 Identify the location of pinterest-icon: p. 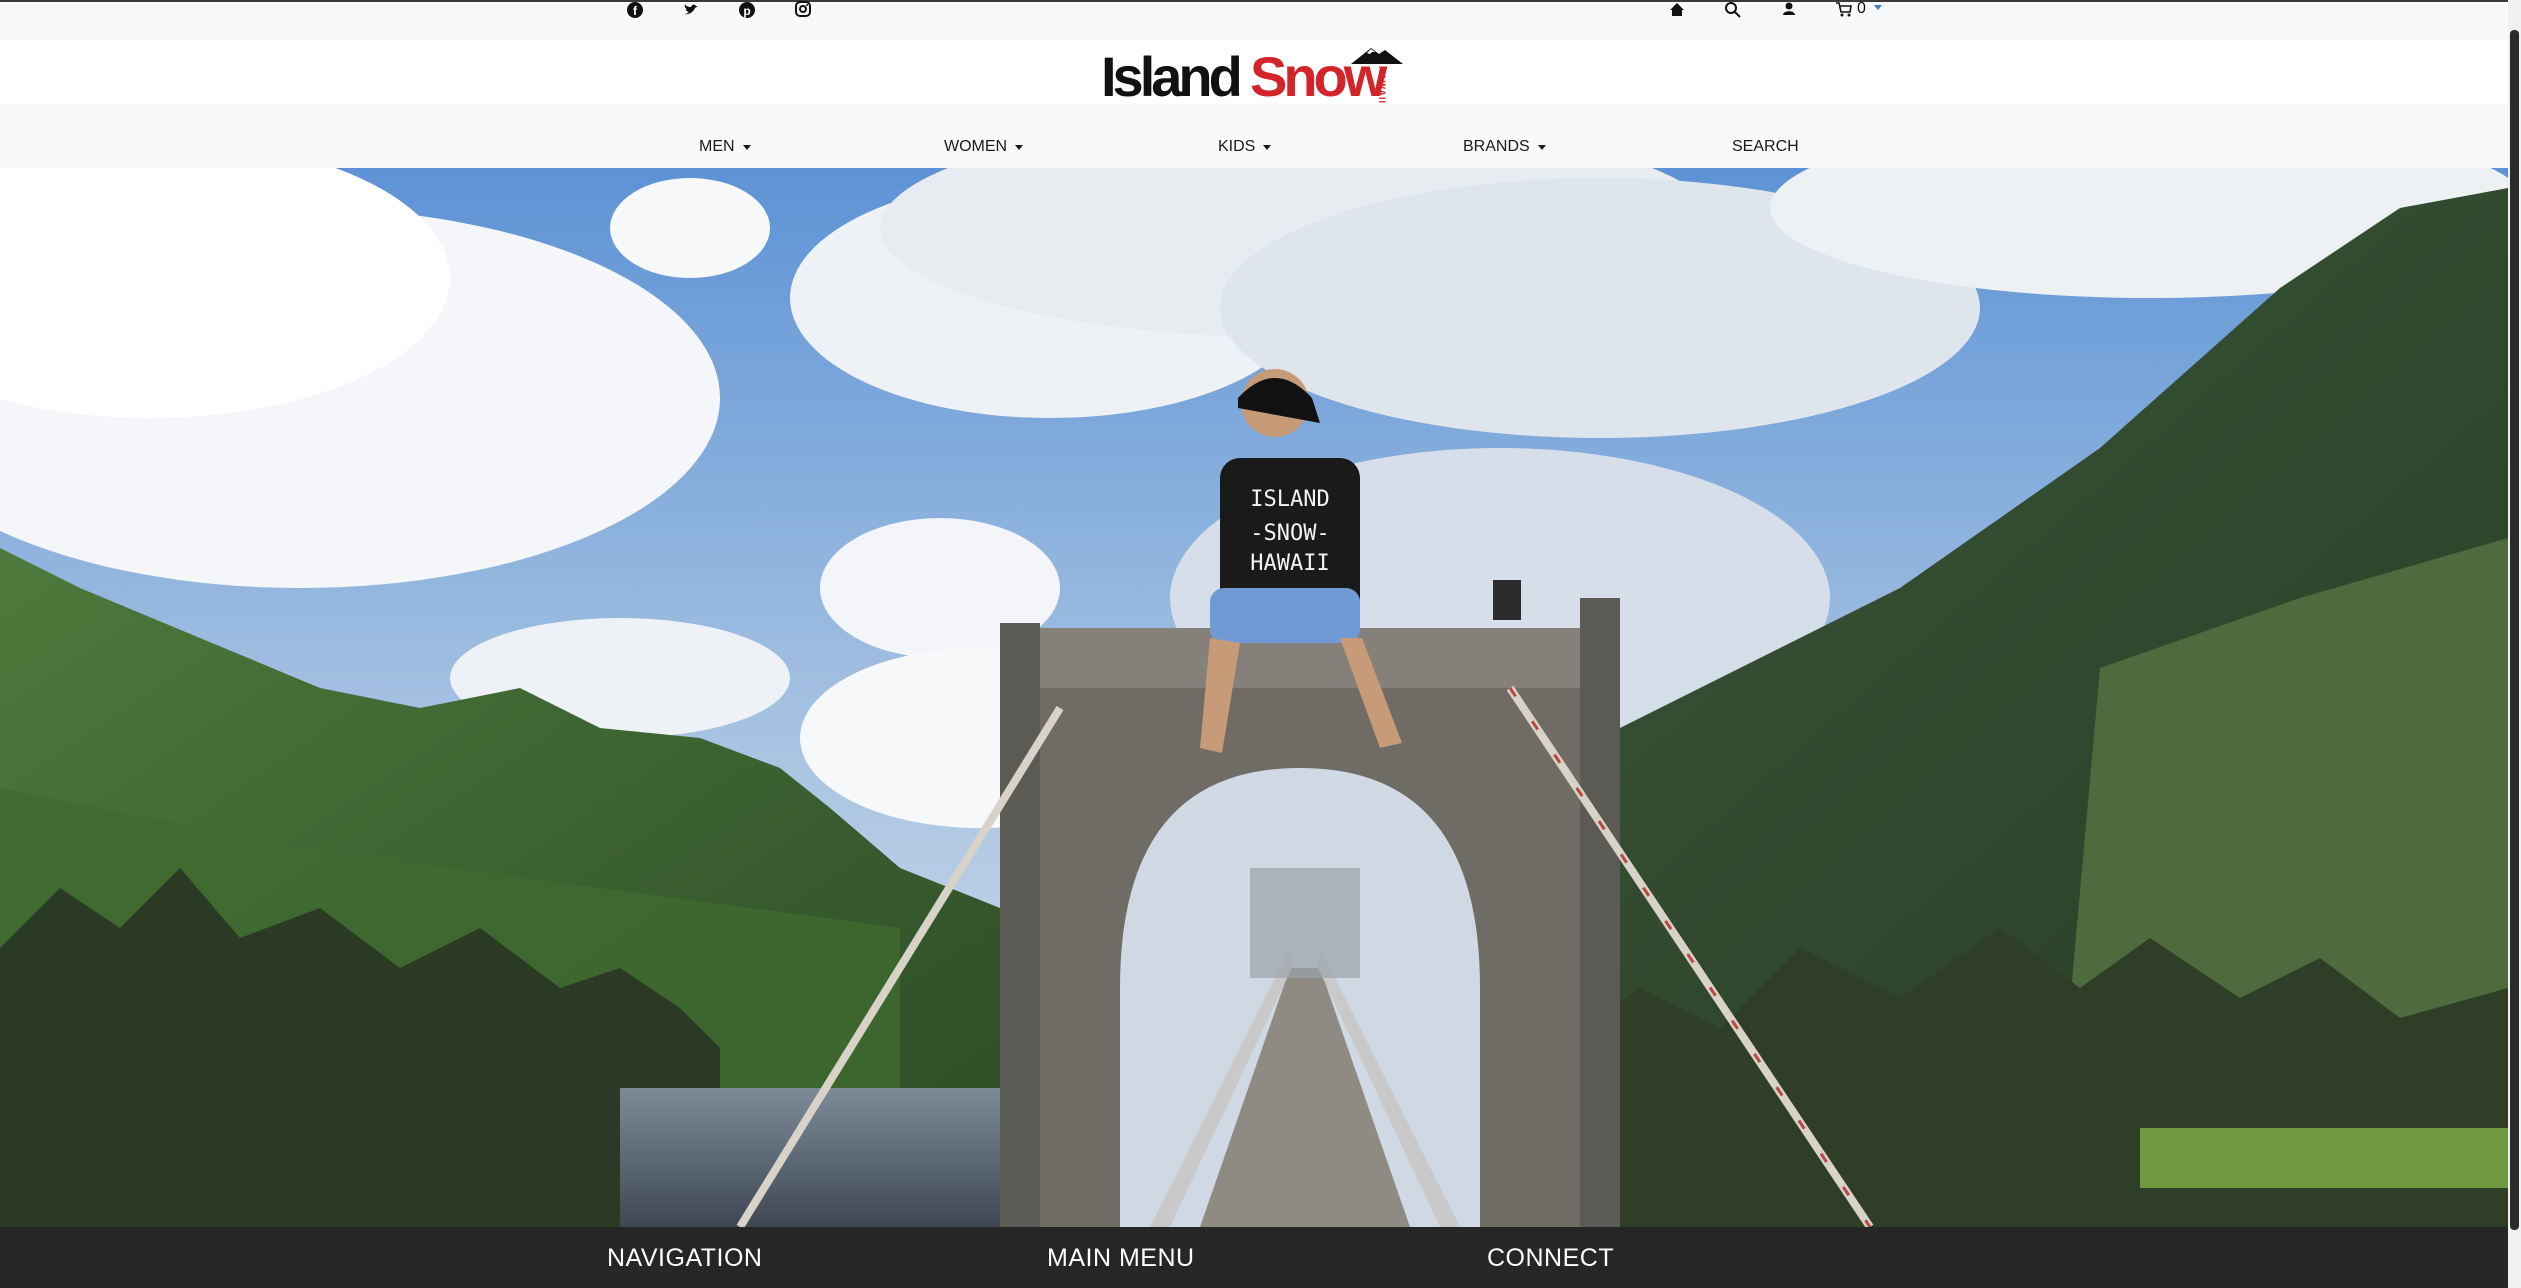
(747, 10).